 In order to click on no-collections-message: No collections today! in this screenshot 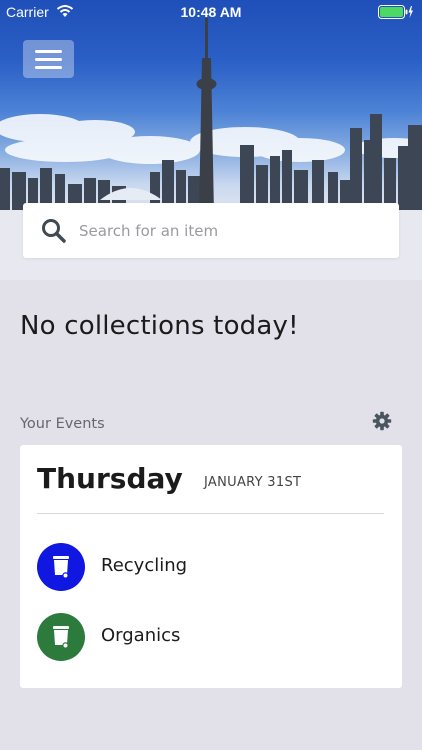, I will do `click(159, 326)`.